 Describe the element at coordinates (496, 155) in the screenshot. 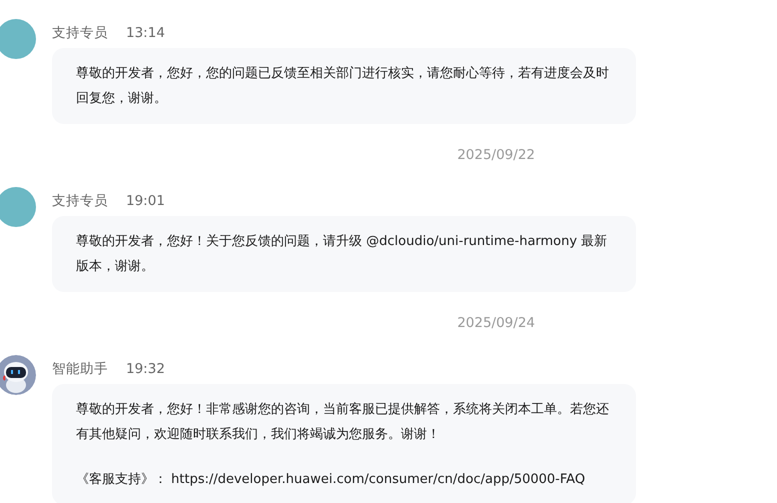

I see `date-divider: 2025/09/22` at that location.